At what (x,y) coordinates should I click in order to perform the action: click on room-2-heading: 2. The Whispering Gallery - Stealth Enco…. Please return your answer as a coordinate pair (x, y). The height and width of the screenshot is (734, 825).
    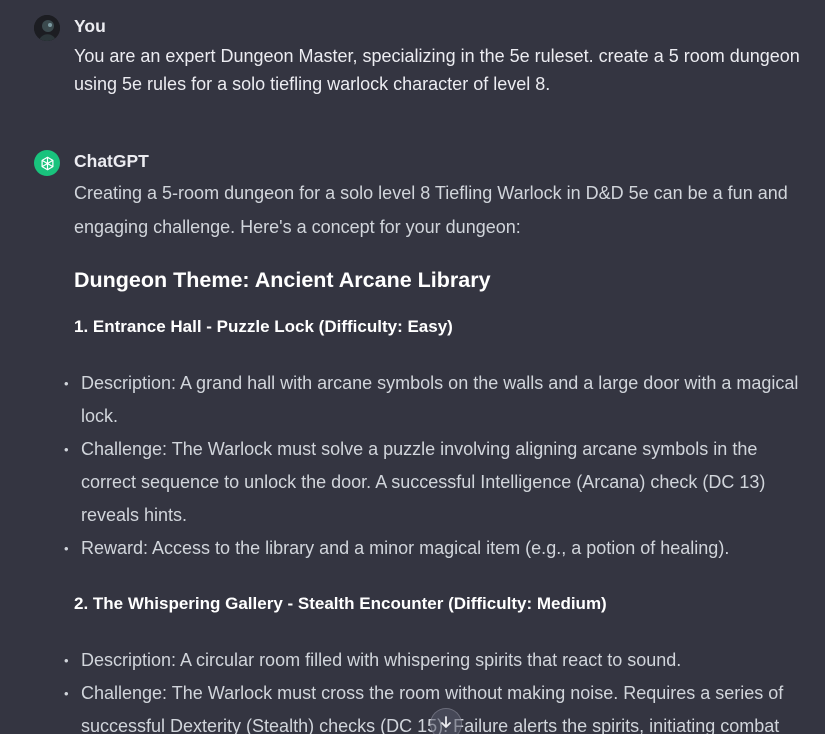
    Looking at the image, I should click on (340, 603).